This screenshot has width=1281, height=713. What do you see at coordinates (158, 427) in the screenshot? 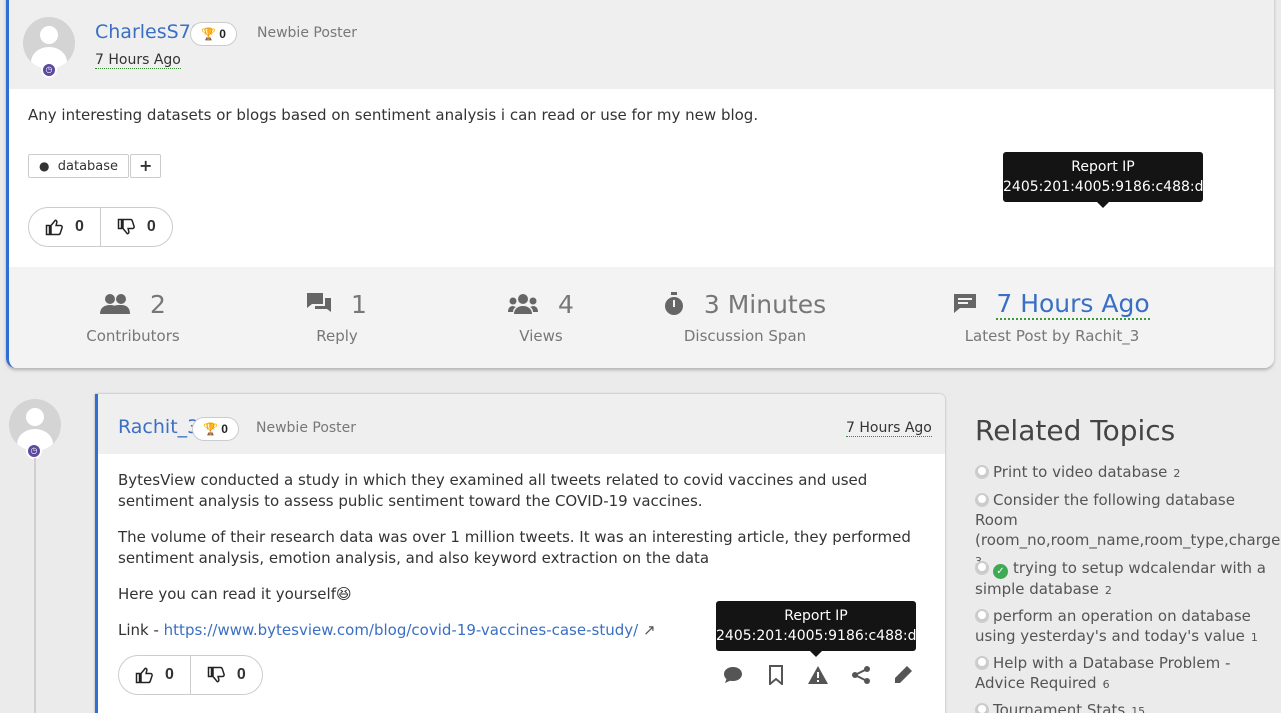
I see `reply-author-name: Rachit_3` at bounding box center [158, 427].